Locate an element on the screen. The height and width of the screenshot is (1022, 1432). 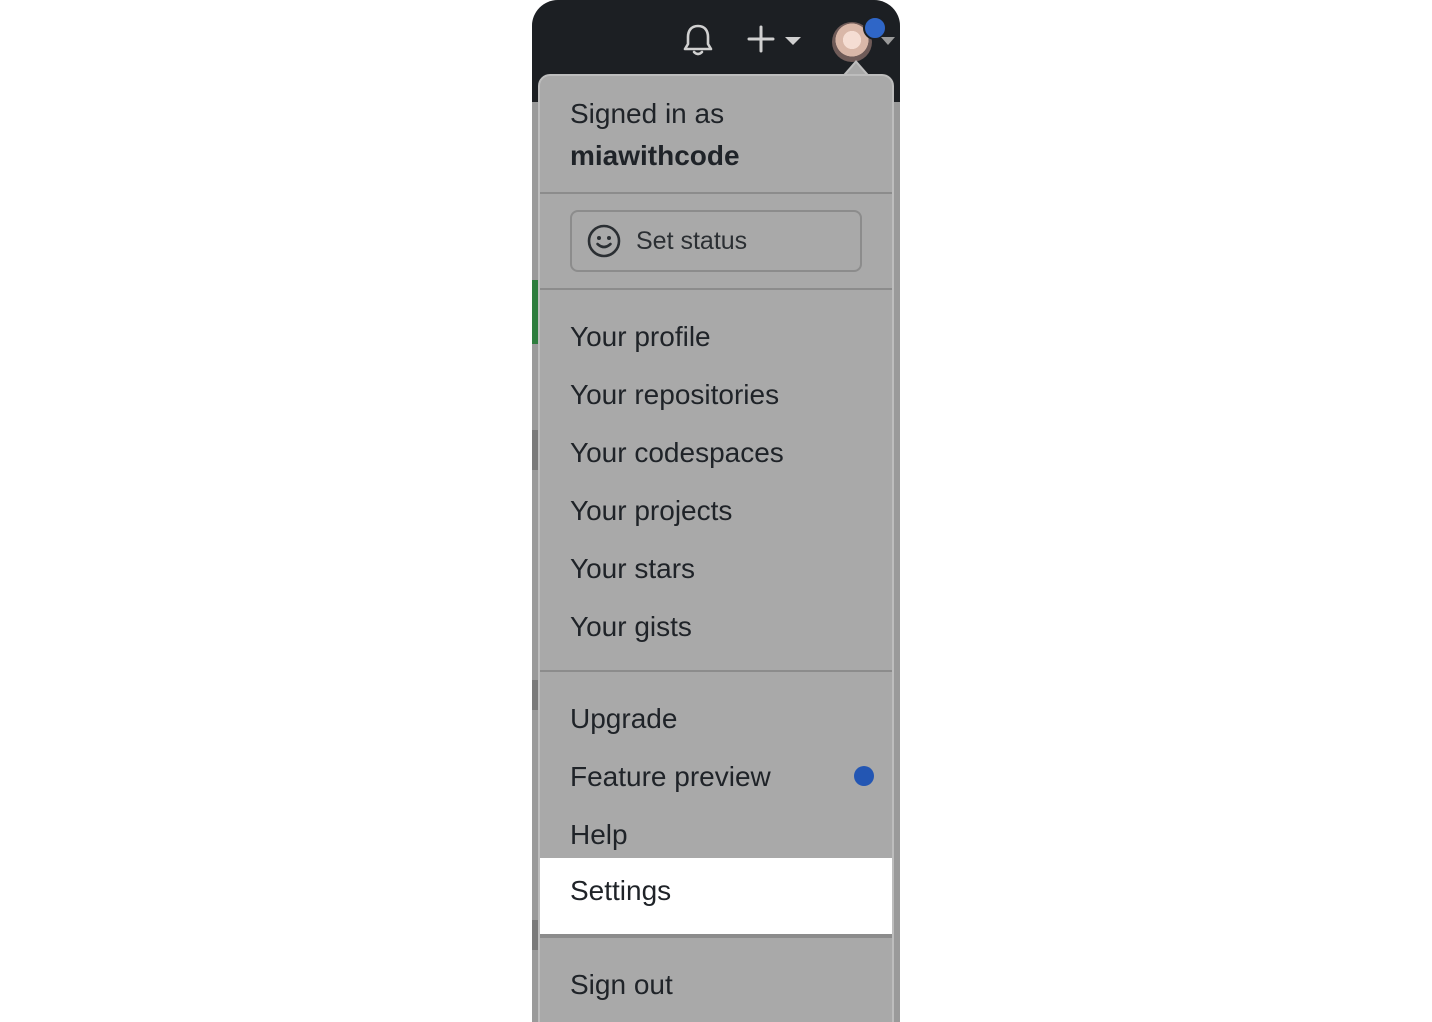
menu-item-your-repositories: Your repositories is located at coordinates (716, 395).